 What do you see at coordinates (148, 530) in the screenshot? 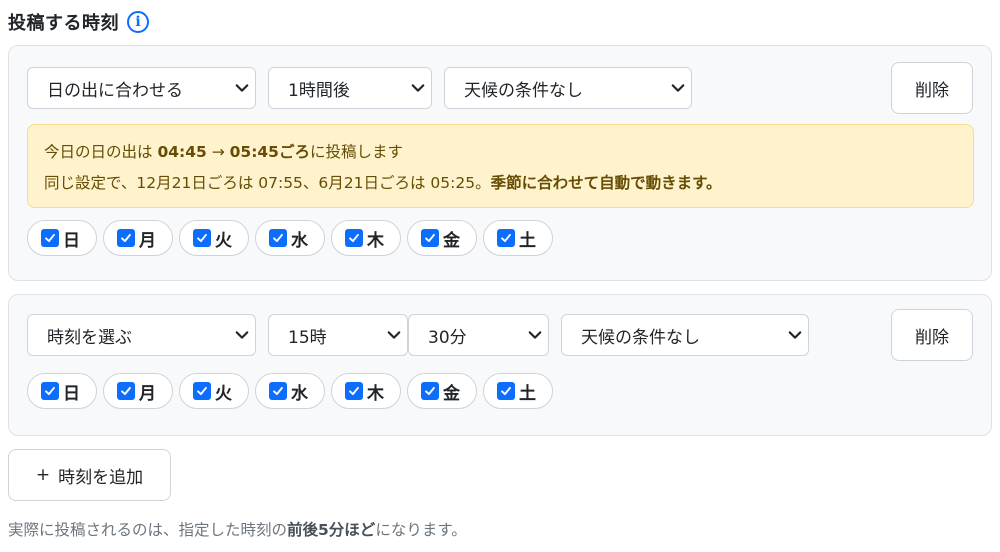
I see `footnote-prefix: 実際に投稿されるのは、指定した時刻の` at bounding box center [148, 530].